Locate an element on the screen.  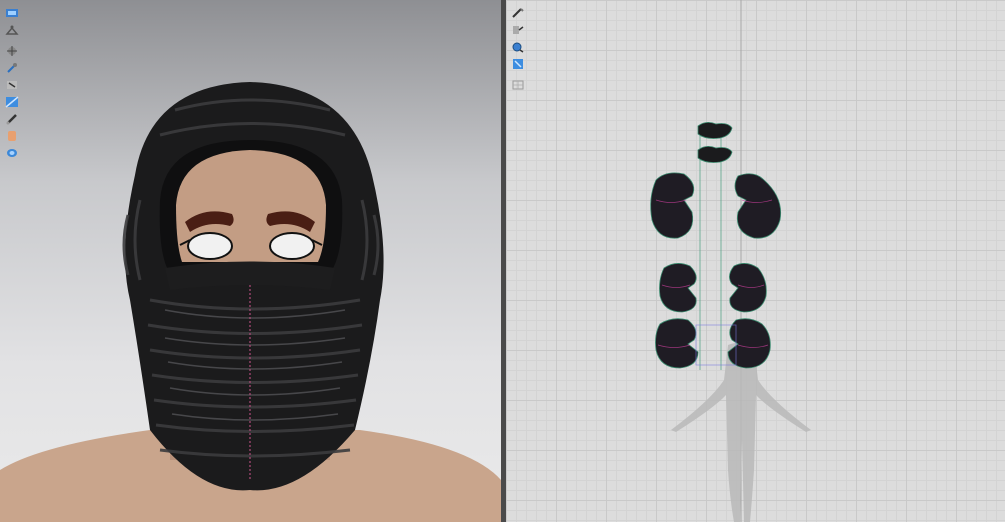
pattern-piece-bottom-left is located at coordinates (677, 343).